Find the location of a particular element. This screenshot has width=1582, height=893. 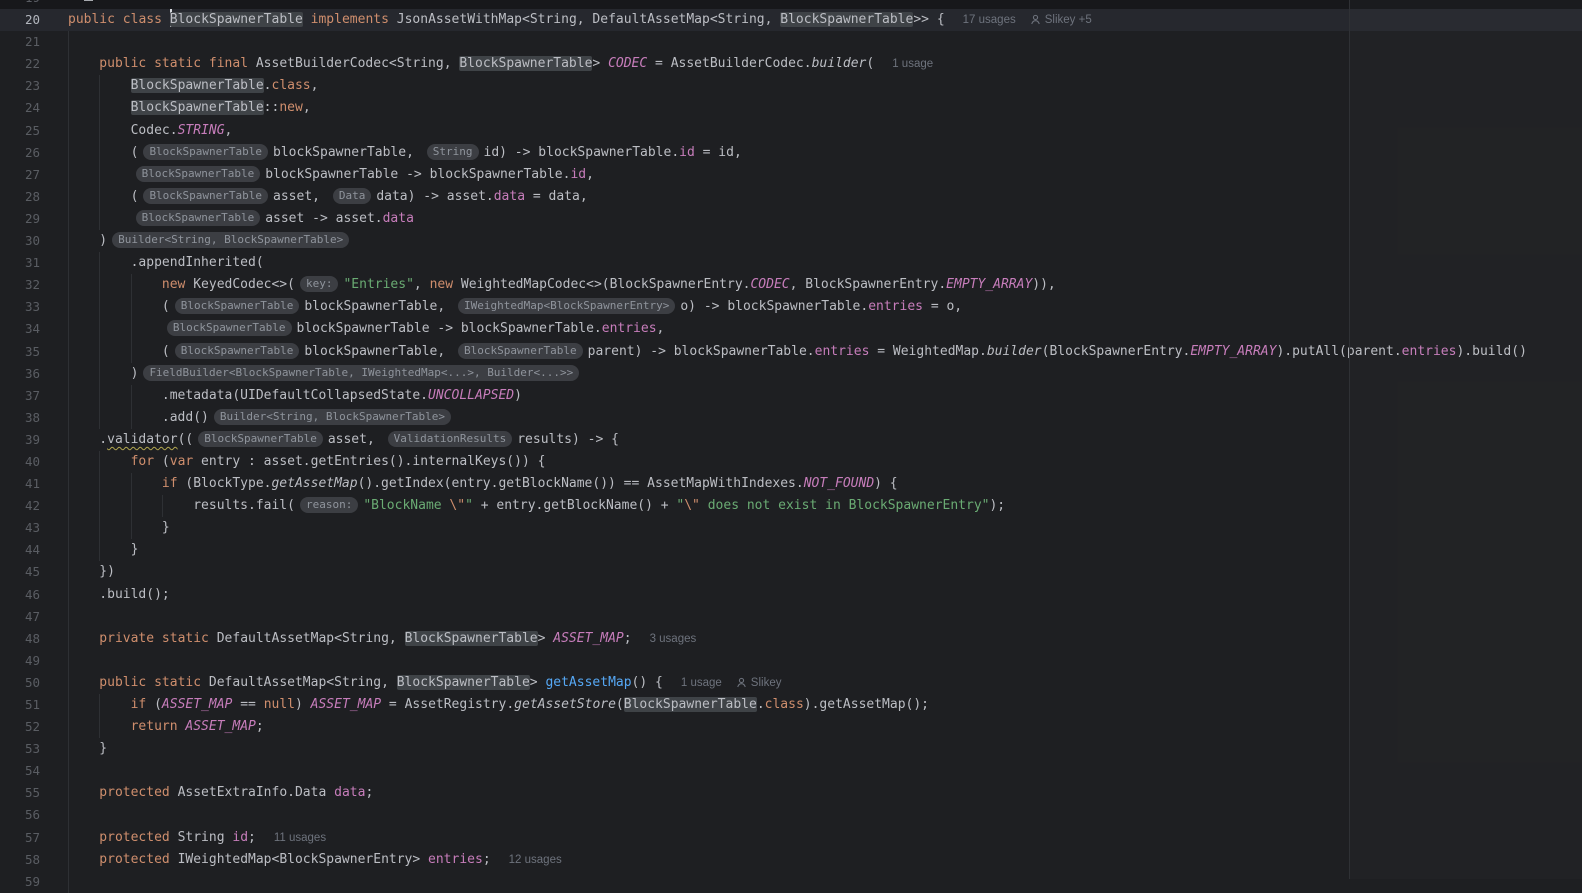

code-line-content: ) Builder<String, BlockSpawnerTable> is located at coordinates (824, 241).